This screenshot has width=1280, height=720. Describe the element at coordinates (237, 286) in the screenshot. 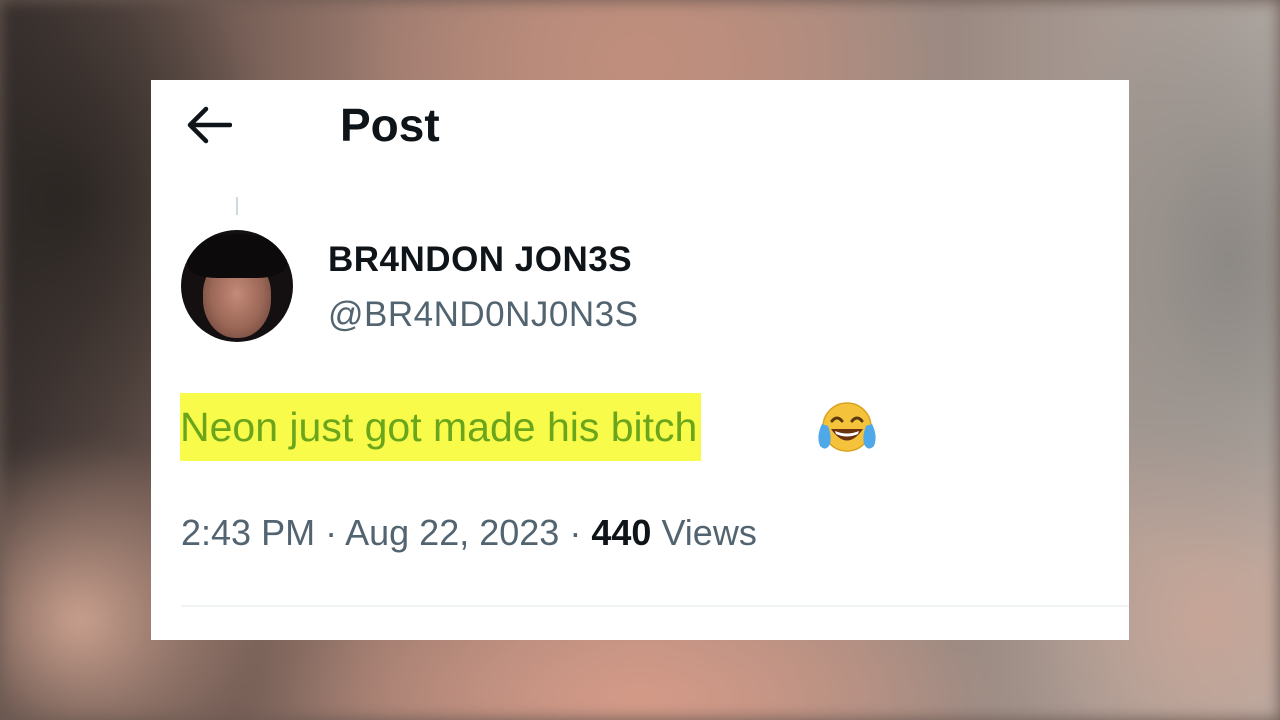

I see `avatar` at that location.